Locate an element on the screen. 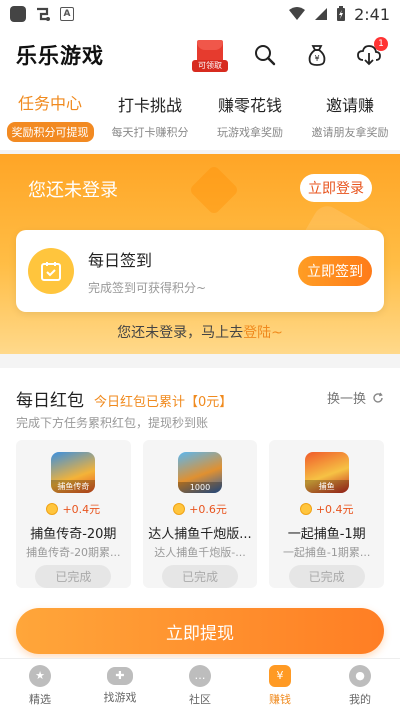 The width and height of the screenshot is (400, 712). bottom-navigation: ★ 精选 ✚ 找游戏 … 社区 ¥ 赚钱 ● 我的 is located at coordinates (200, 685).